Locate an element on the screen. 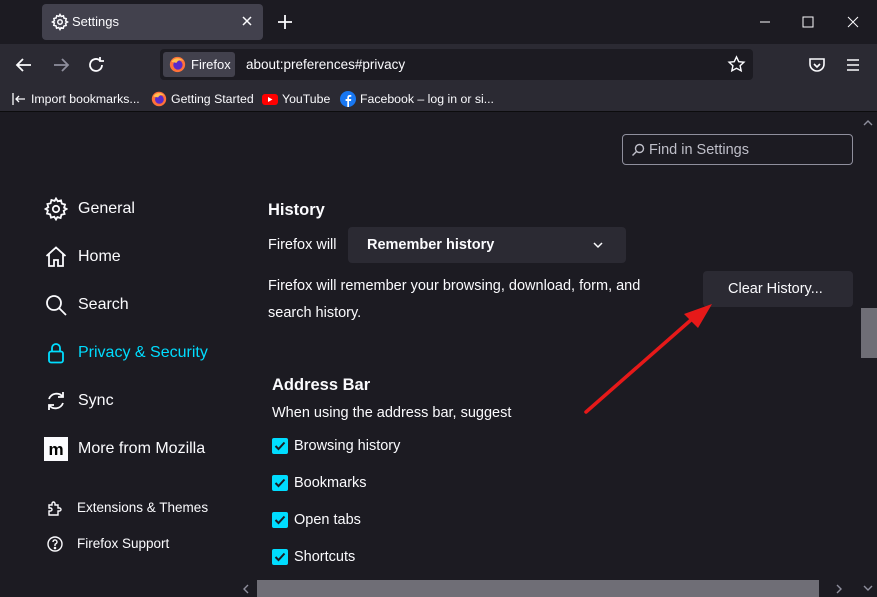  address-bar-subtitle: When using the address bar, suggest is located at coordinates (392, 413).